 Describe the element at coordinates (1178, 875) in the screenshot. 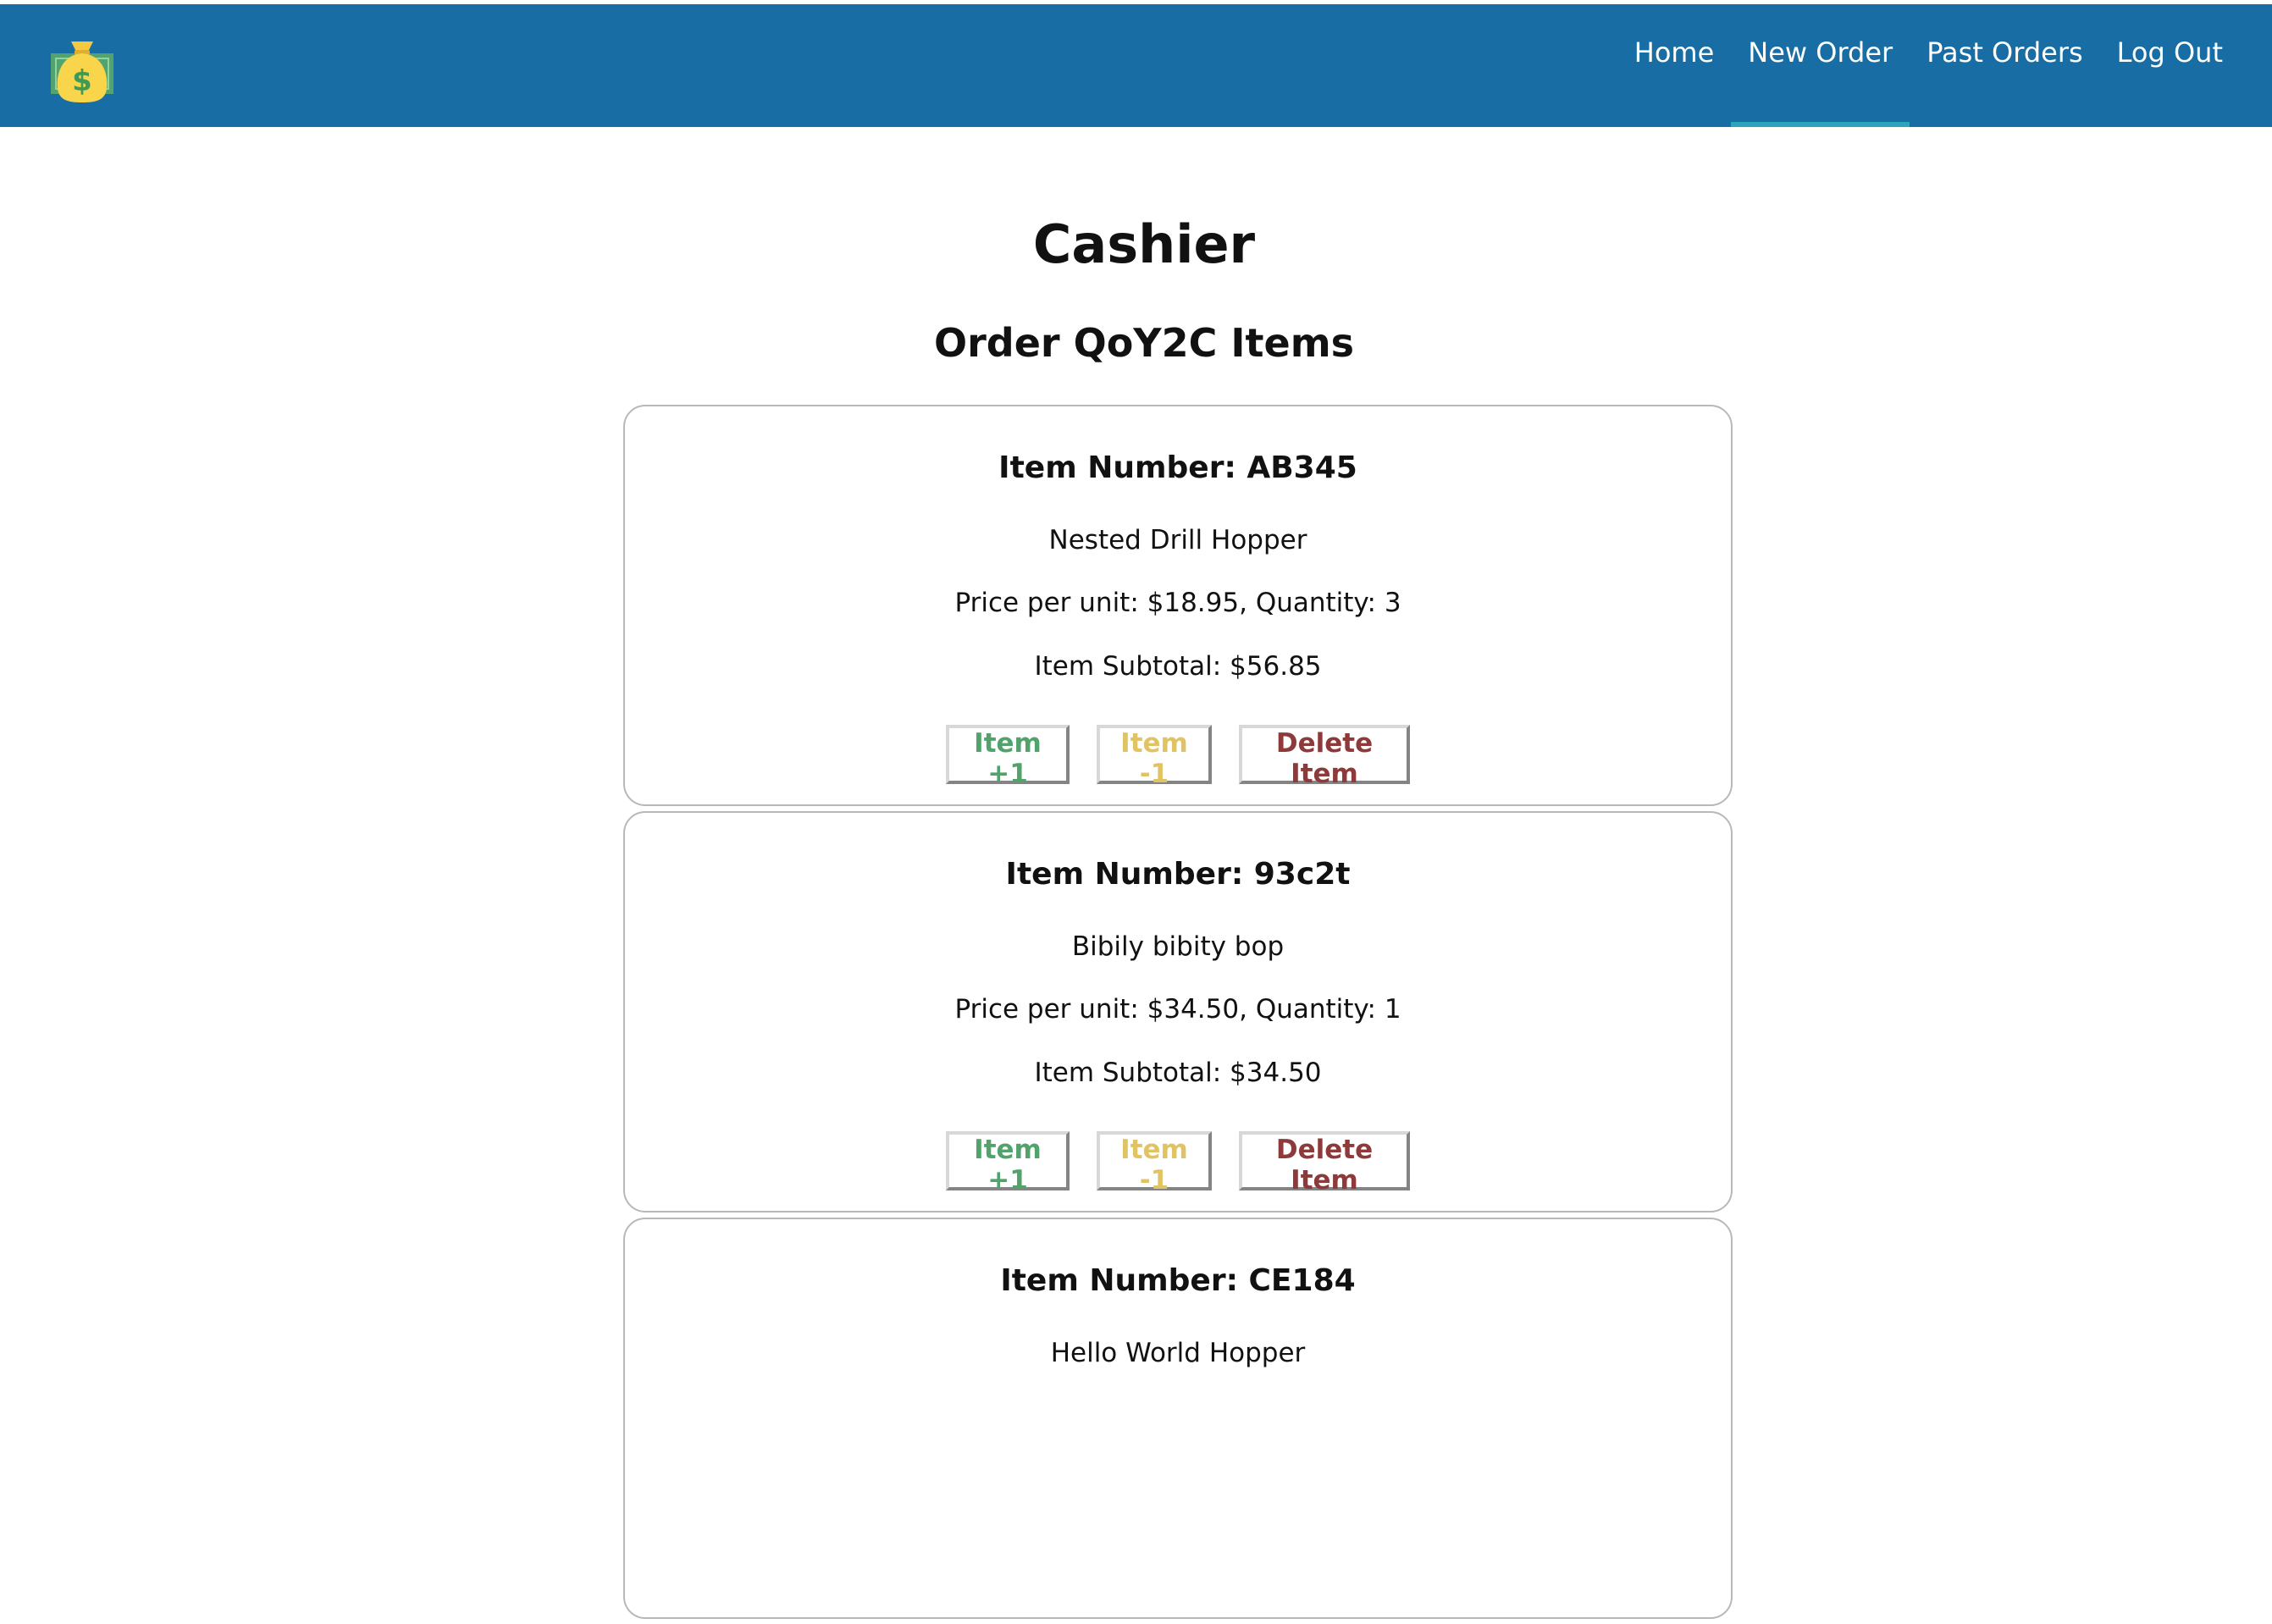

I see `item-number: Item Number: 93c2t` at that location.